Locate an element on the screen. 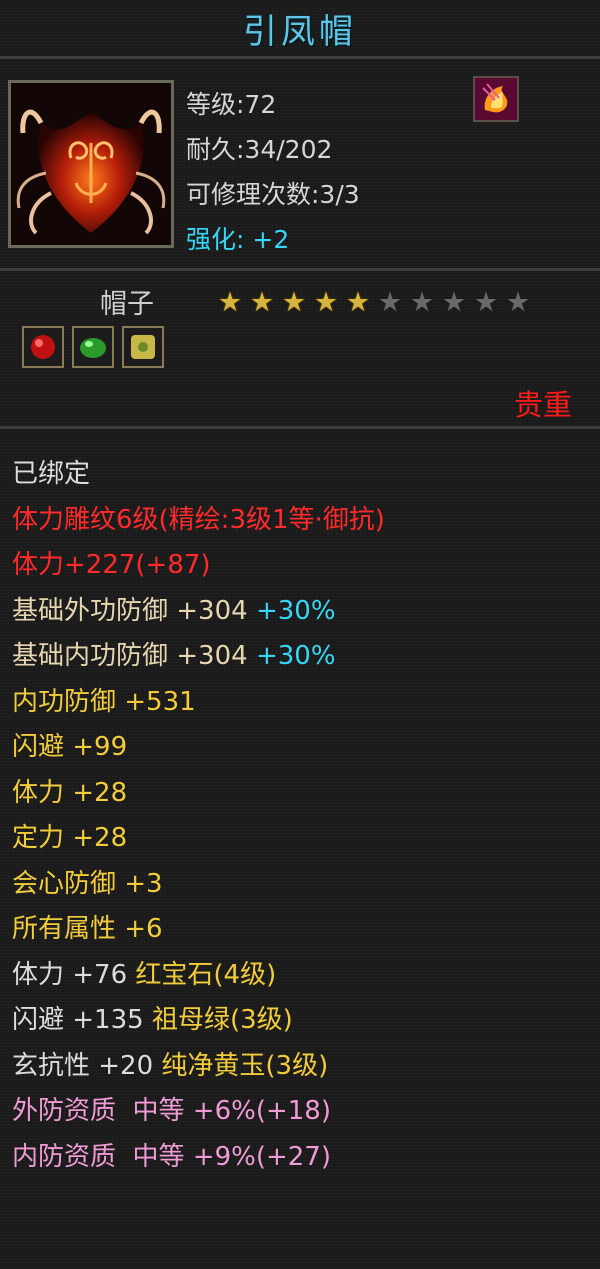 The image size is (600, 1269). gem-resist-stat: 玄抗性 +20 纯净黄玉(3级) is located at coordinates (198, 1067).